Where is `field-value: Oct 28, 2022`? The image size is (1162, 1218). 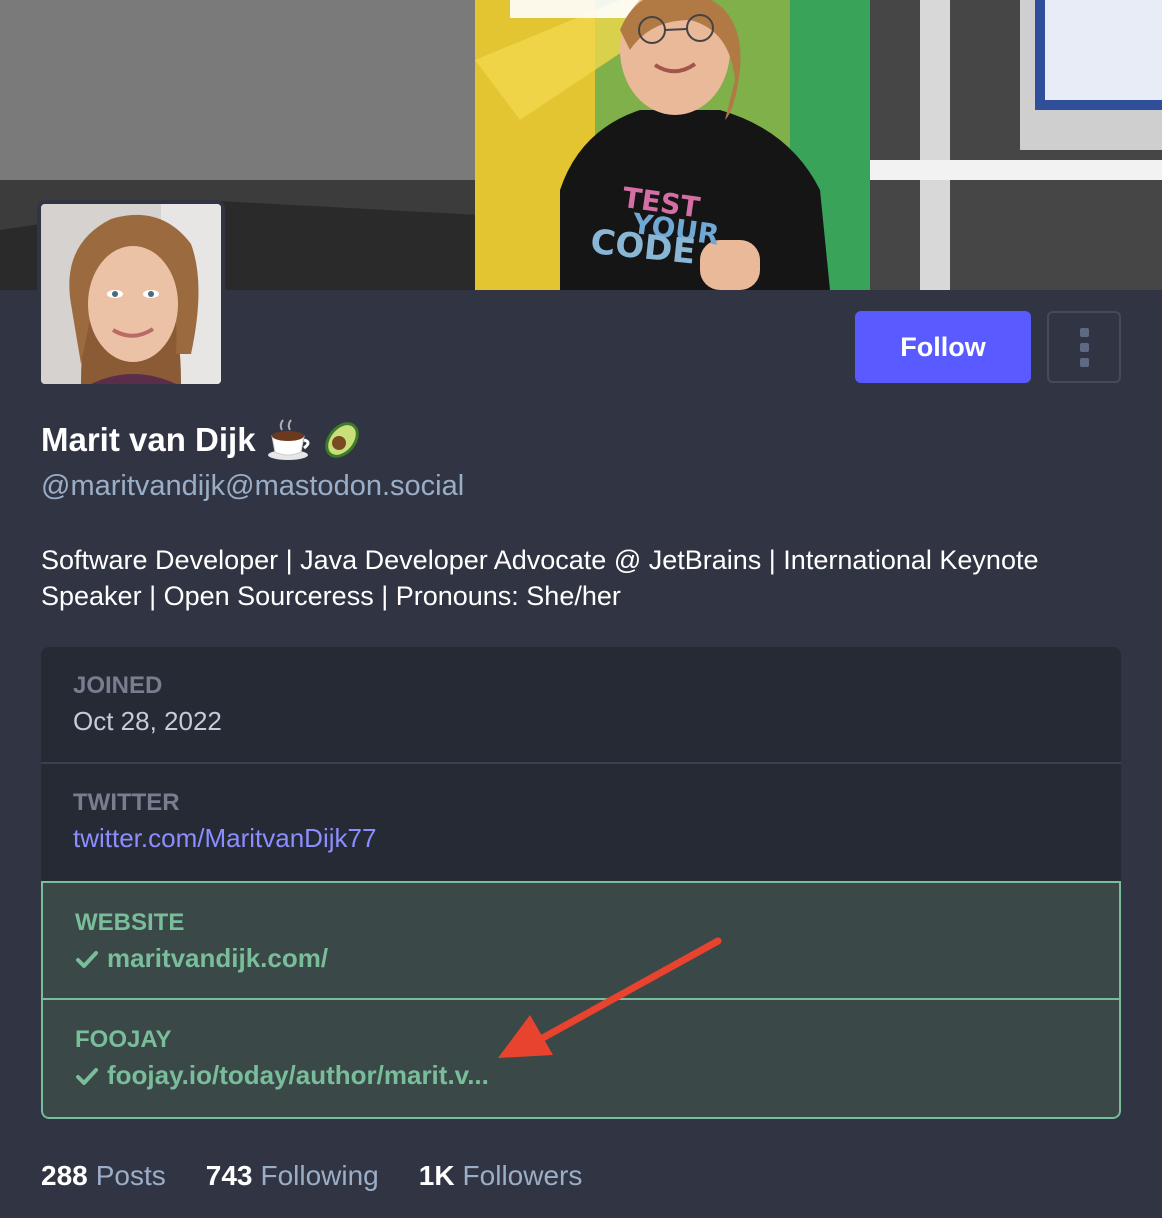 field-value: Oct 28, 2022 is located at coordinates (147, 721).